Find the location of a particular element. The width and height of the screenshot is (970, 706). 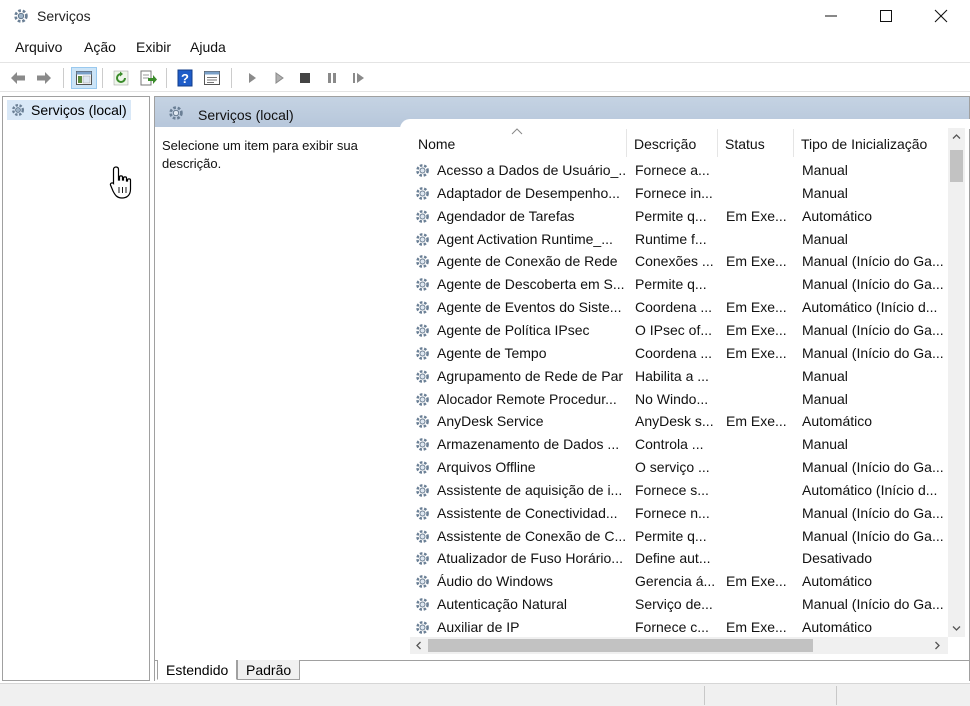

service-name: Agendador de Tarefas is located at coordinates (506, 215).